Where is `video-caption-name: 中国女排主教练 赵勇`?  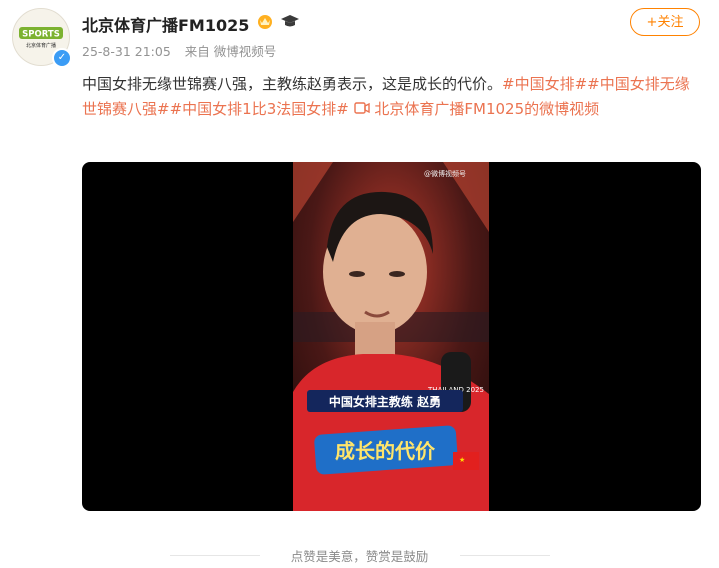
video-caption-name: 中国女排主教练 赵勇 is located at coordinates (385, 401).